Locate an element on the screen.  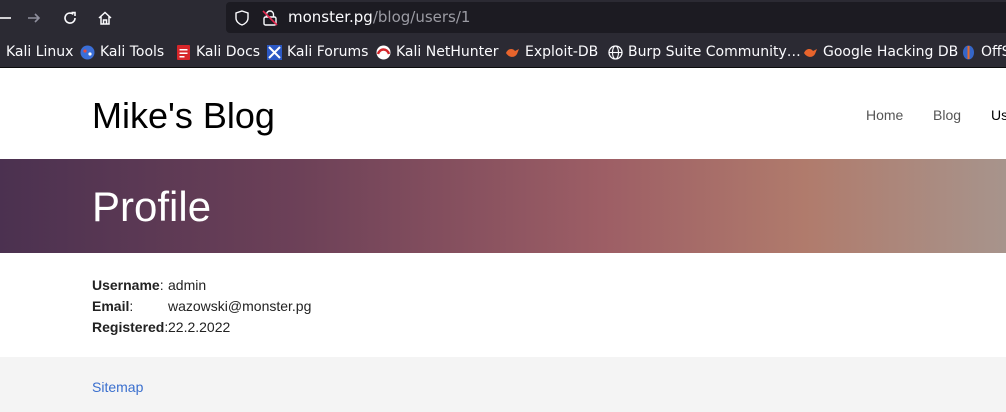
bookmark-label: OffS is located at coordinates (993, 52).